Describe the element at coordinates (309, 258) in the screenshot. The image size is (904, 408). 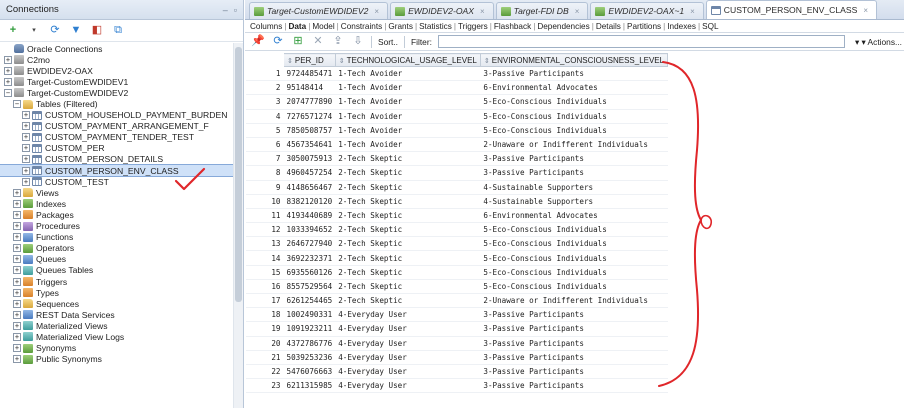
I see `cell-per-id: 3692232371` at that location.